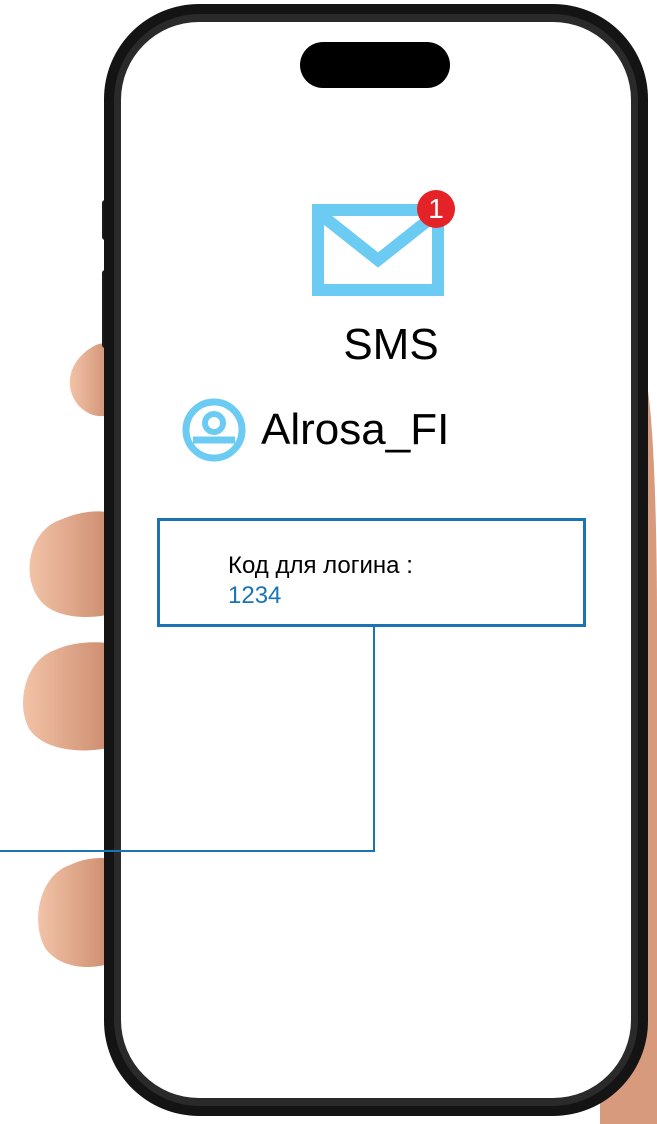 The width and height of the screenshot is (657, 1124). Describe the element at coordinates (70, 655) in the screenshot. I see `hand-fingers` at that location.